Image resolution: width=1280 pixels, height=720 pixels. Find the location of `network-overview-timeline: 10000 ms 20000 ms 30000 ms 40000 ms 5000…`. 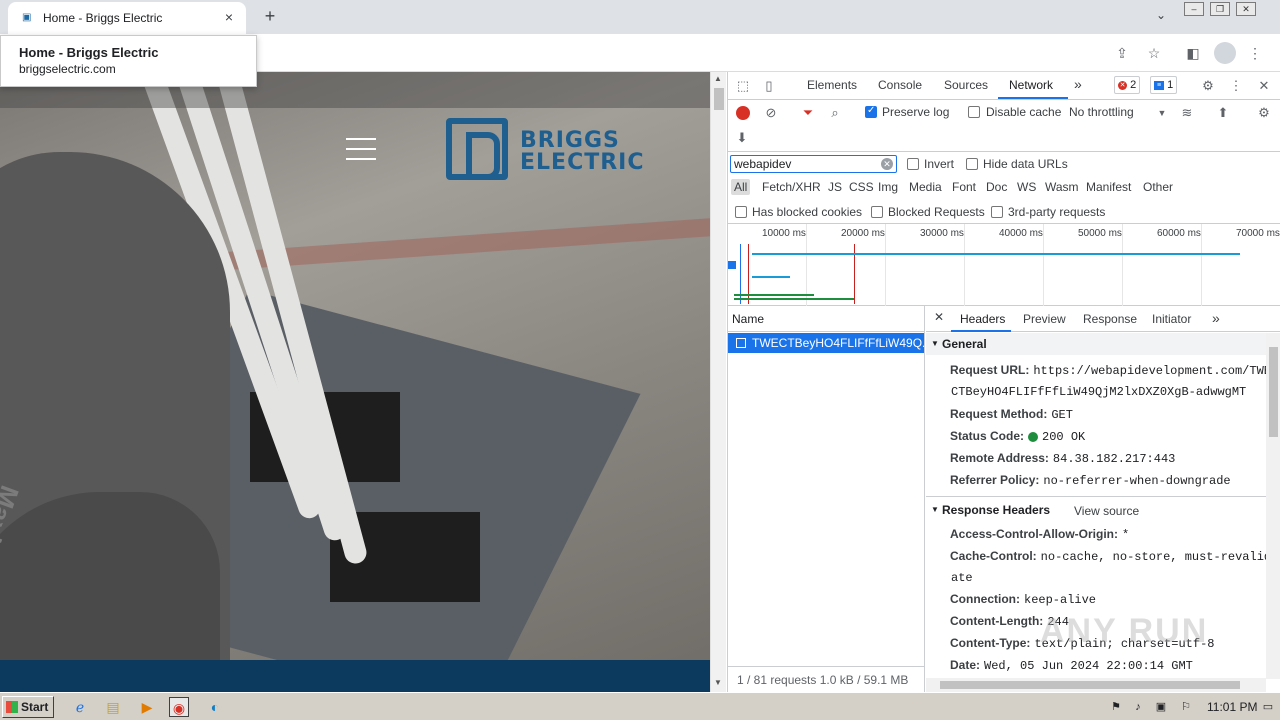

network-overview-timeline: 10000 ms 20000 ms 30000 ms 40000 ms 5000… is located at coordinates (1004, 265).